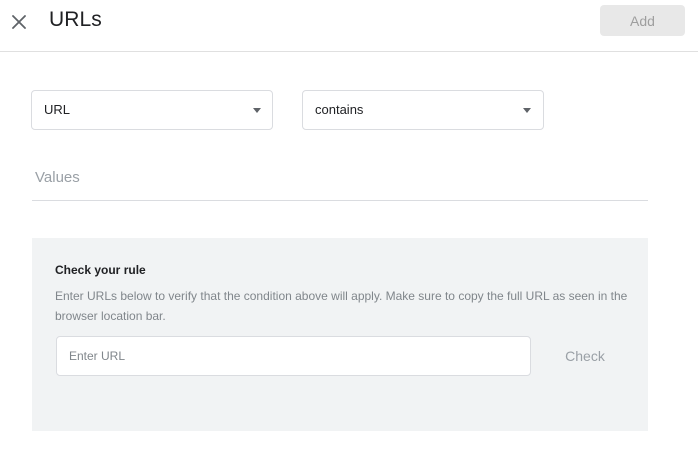  Describe the element at coordinates (57, 109) in the screenshot. I see `url-field-select-value: URL` at that location.